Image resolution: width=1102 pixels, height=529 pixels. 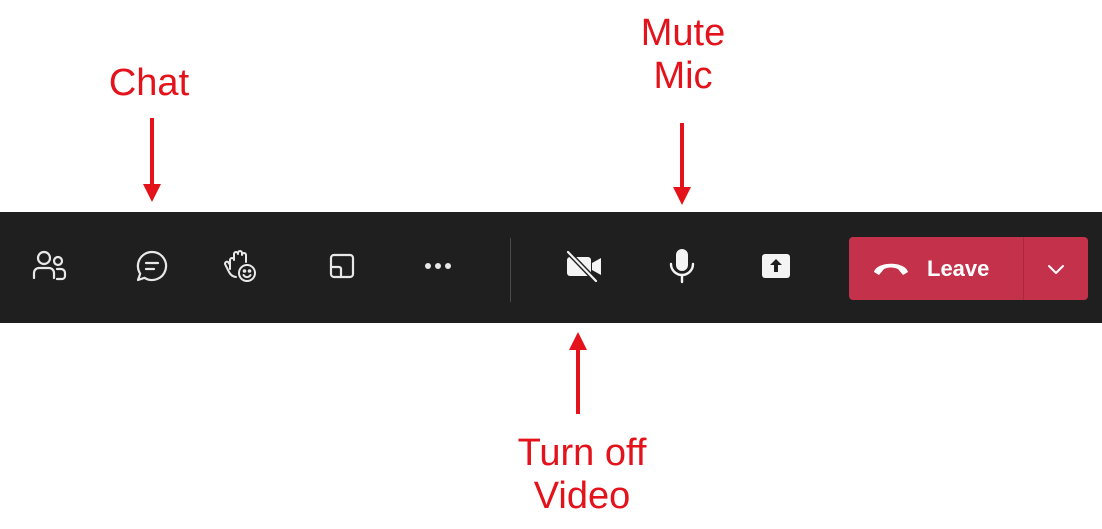 I want to click on video-annotation-line2: Video, so click(x=582, y=496).